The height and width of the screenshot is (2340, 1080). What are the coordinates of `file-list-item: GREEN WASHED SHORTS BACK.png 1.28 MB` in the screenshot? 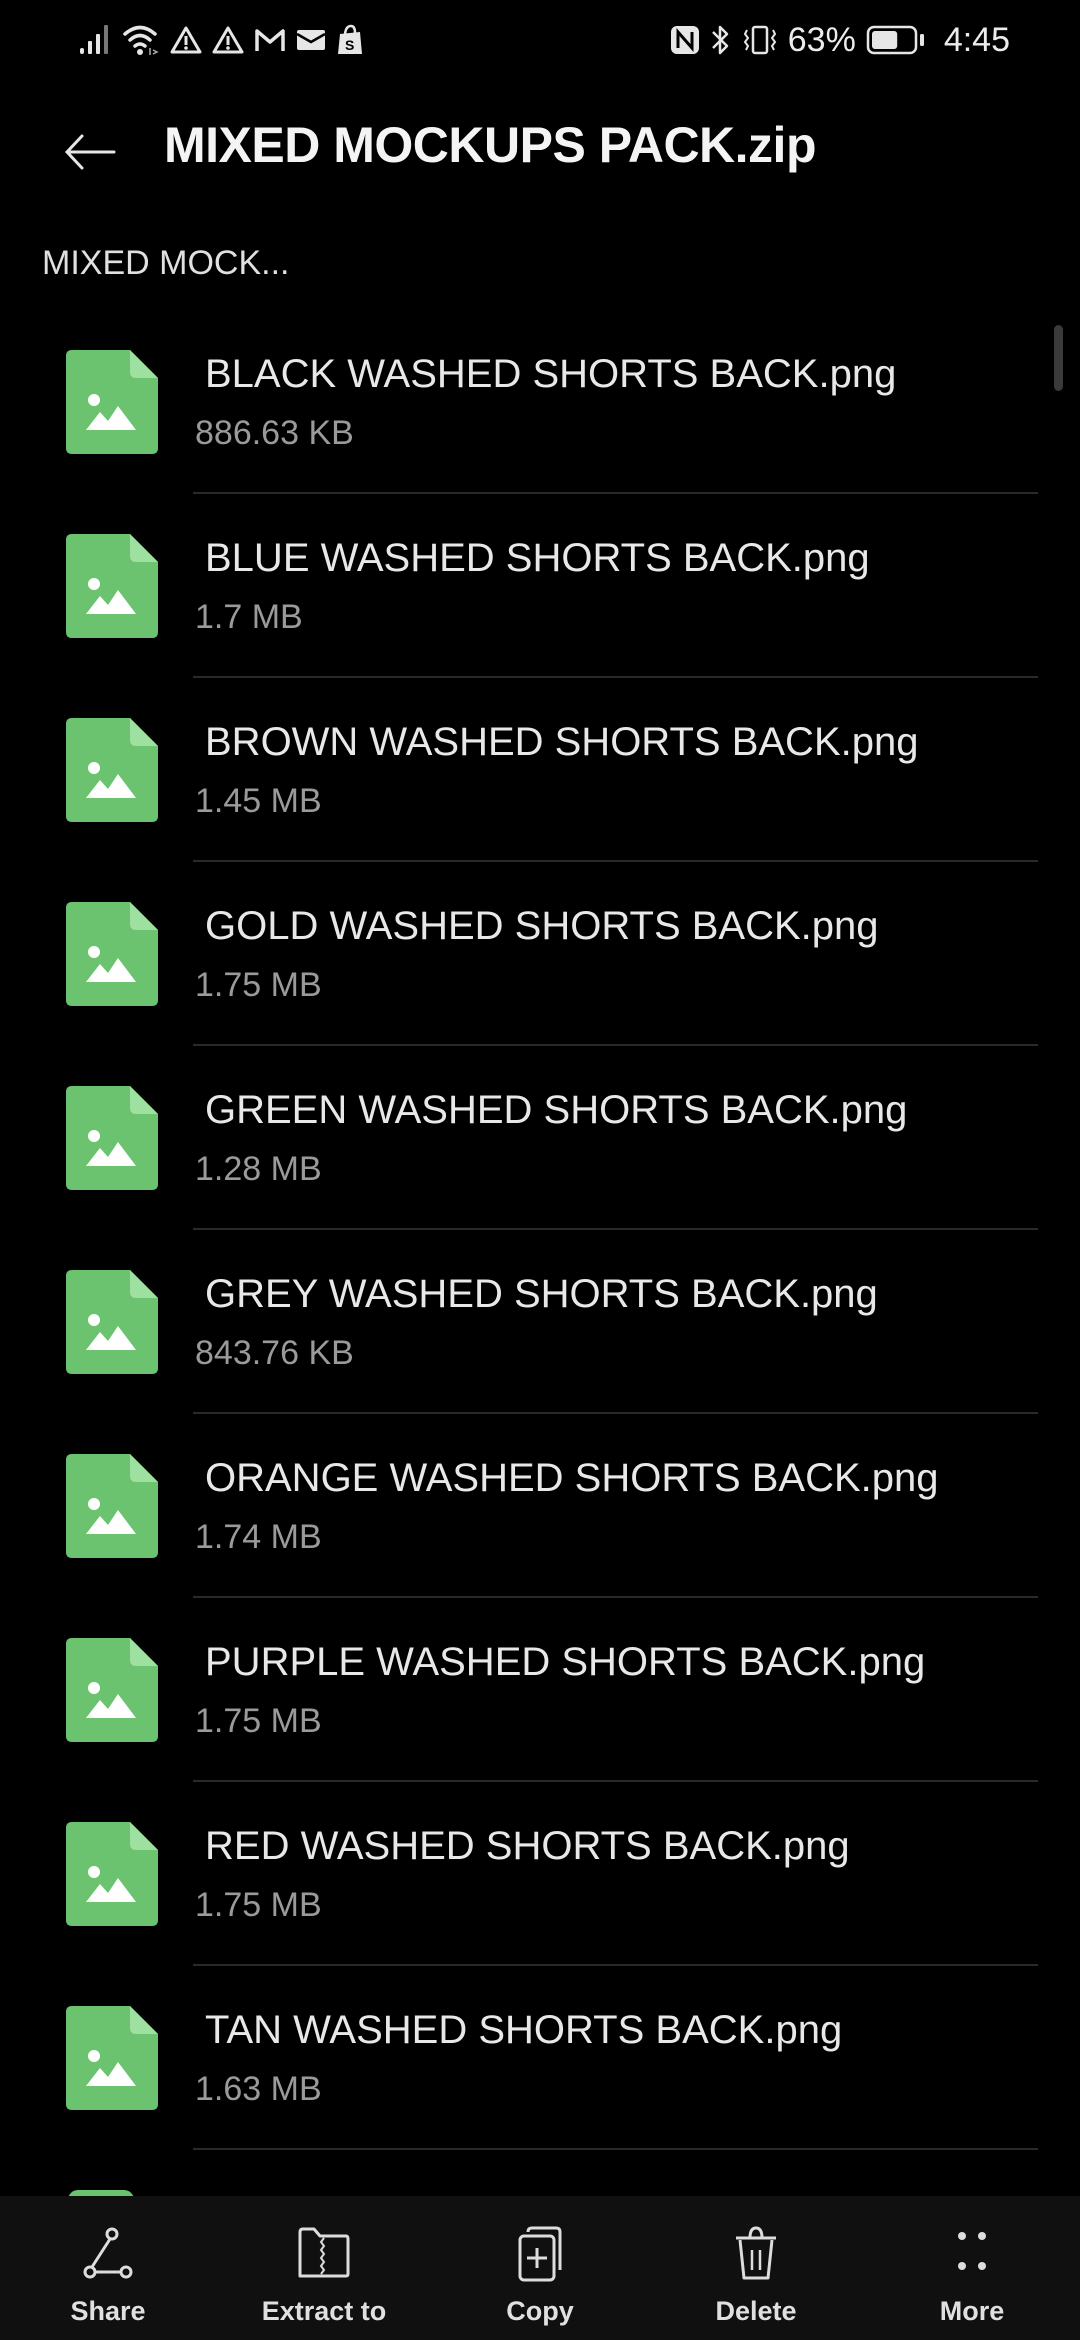 It's located at (540, 1138).